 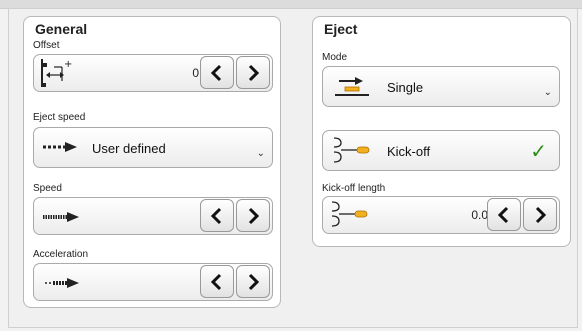 I want to click on offset-increase-button, so click(x=253, y=72).